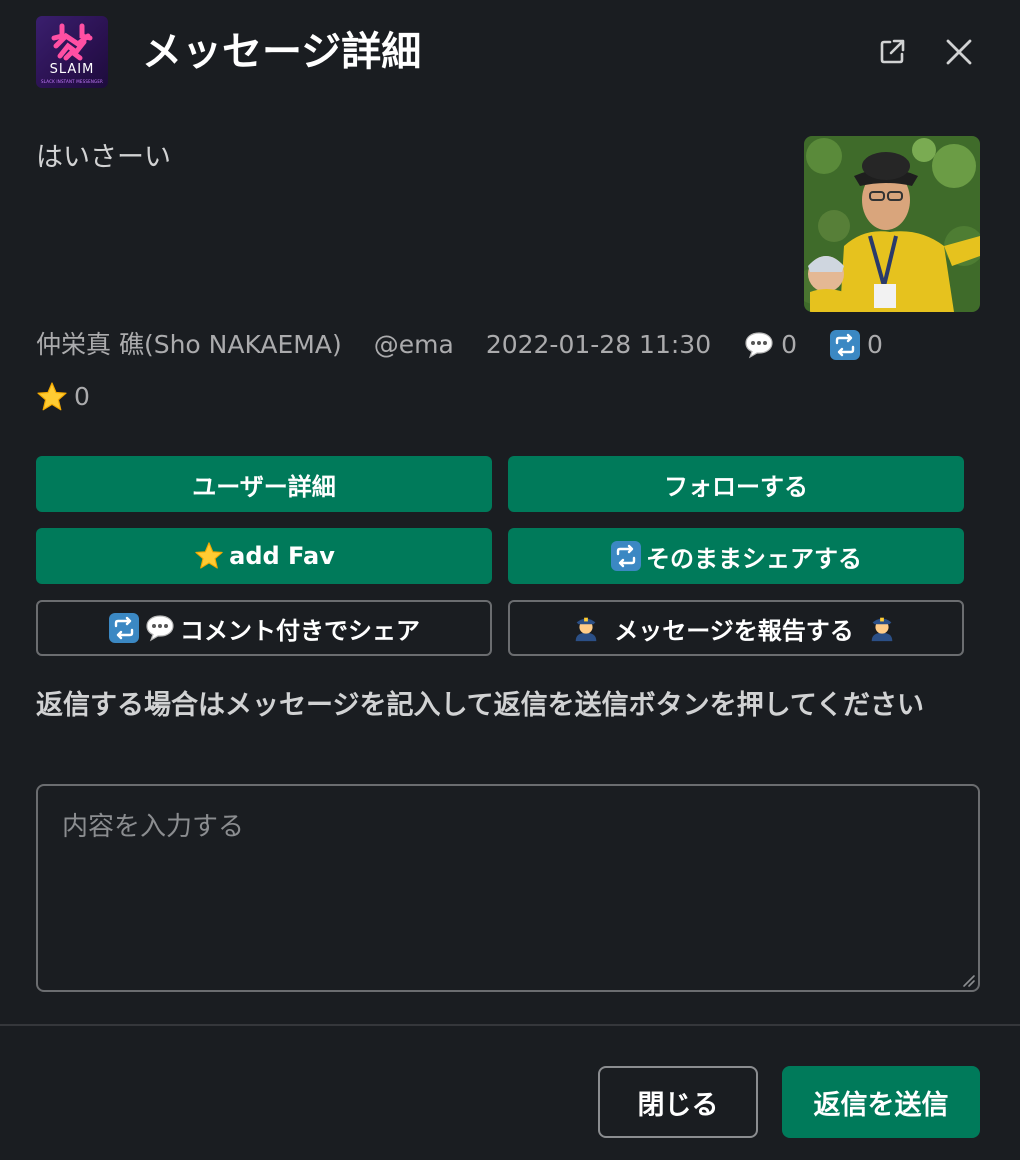 The image size is (1020, 1160). I want to click on user-detail-label: ユーザー詳細, so click(264, 486).